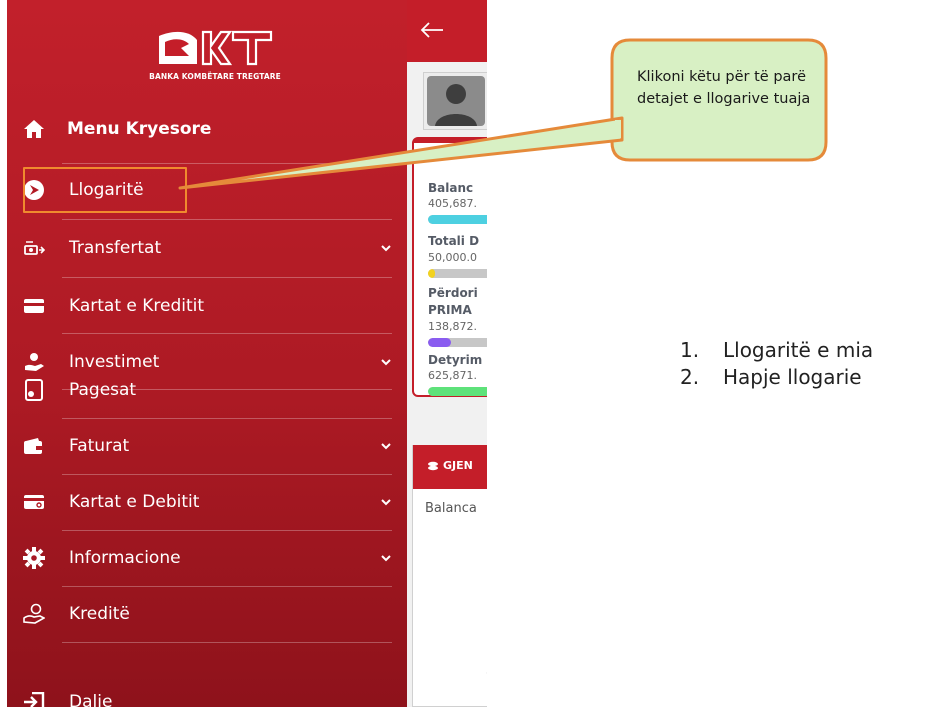  I want to click on list-text: Hapje llogarie, so click(792, 377).